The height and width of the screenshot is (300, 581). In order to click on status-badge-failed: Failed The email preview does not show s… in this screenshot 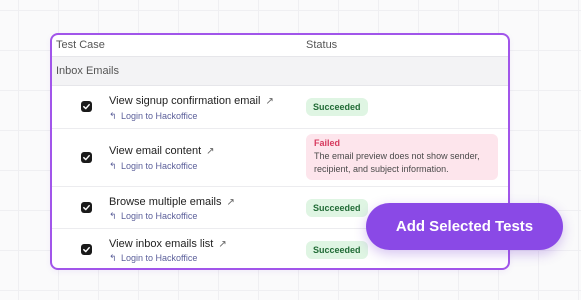, I will do `click(402, 157)`.